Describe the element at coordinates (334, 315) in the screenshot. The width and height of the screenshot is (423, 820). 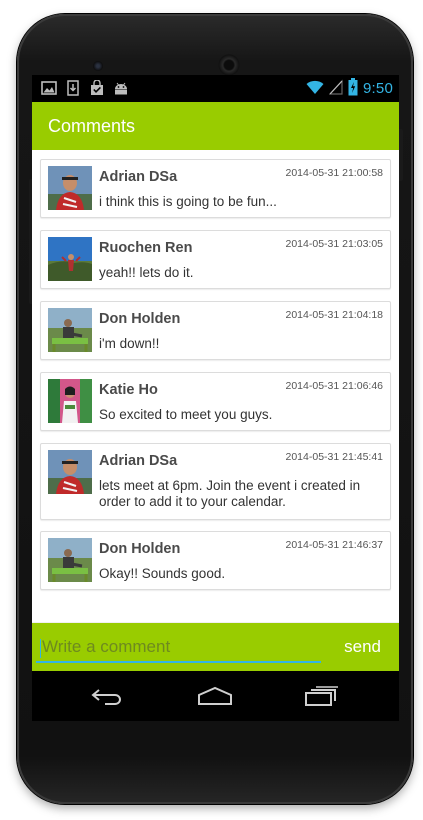
I see `comment-timestamp: 2014-05-31 21:04:18` at that location.